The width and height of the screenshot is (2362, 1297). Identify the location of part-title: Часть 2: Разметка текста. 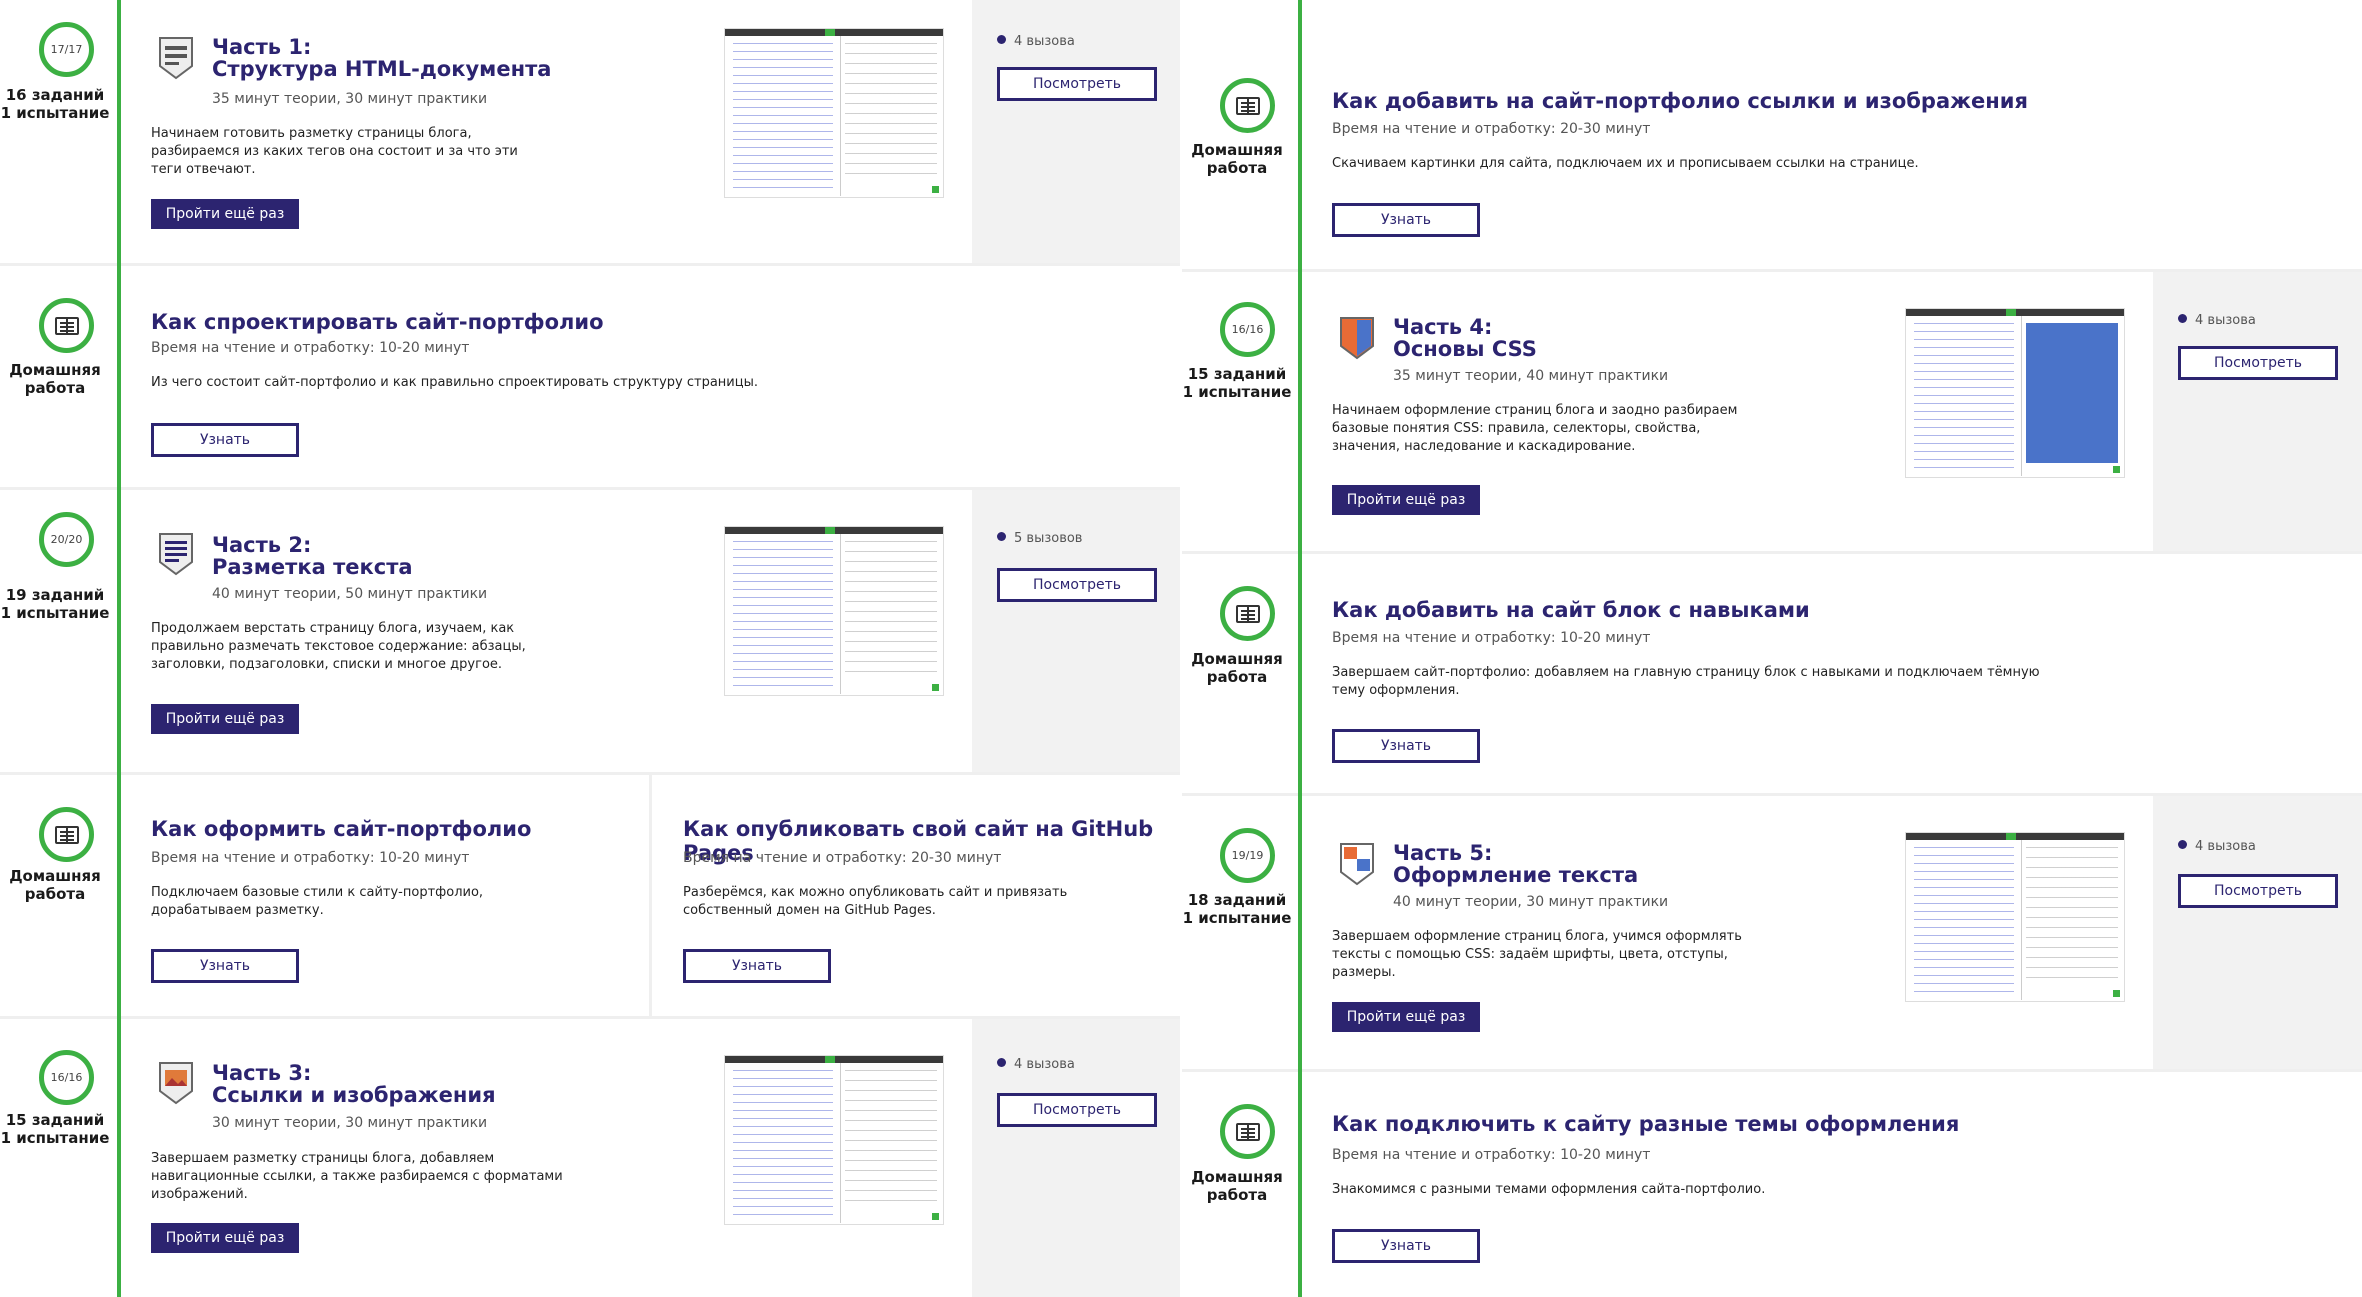
(312, 556).